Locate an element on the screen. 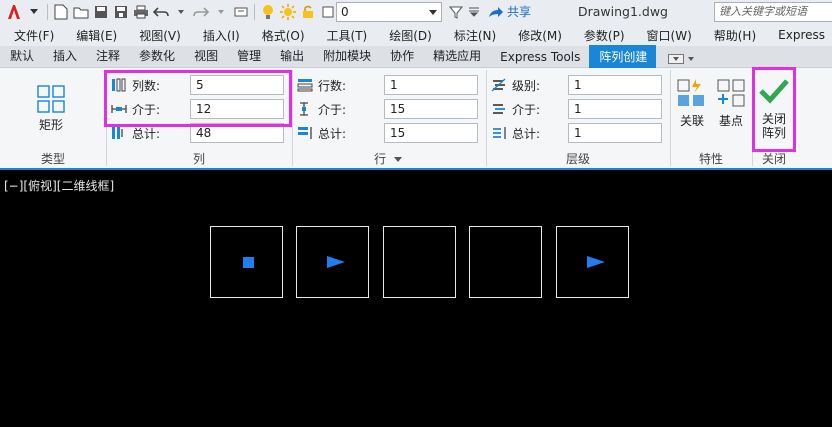 This screenshot has width=832, height=427. level-spacing-icon is located at coordinates (499, 109).